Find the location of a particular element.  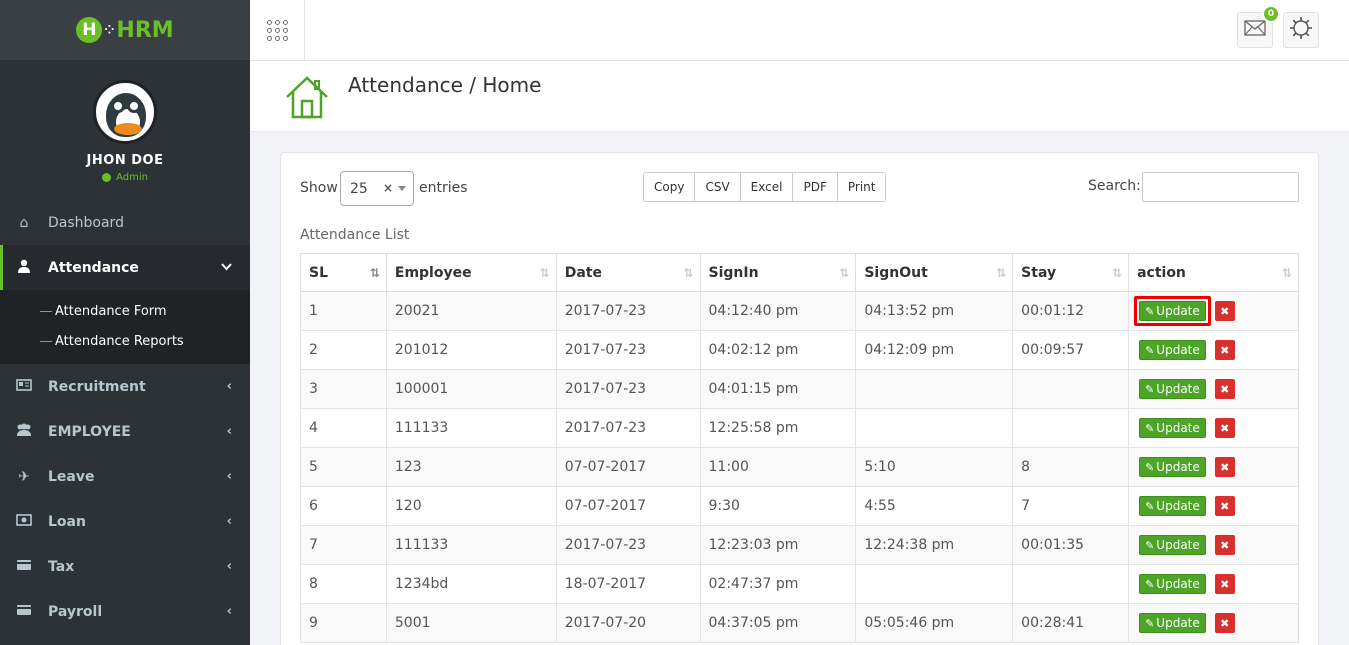

avatar is located at coordinates (125, 112).